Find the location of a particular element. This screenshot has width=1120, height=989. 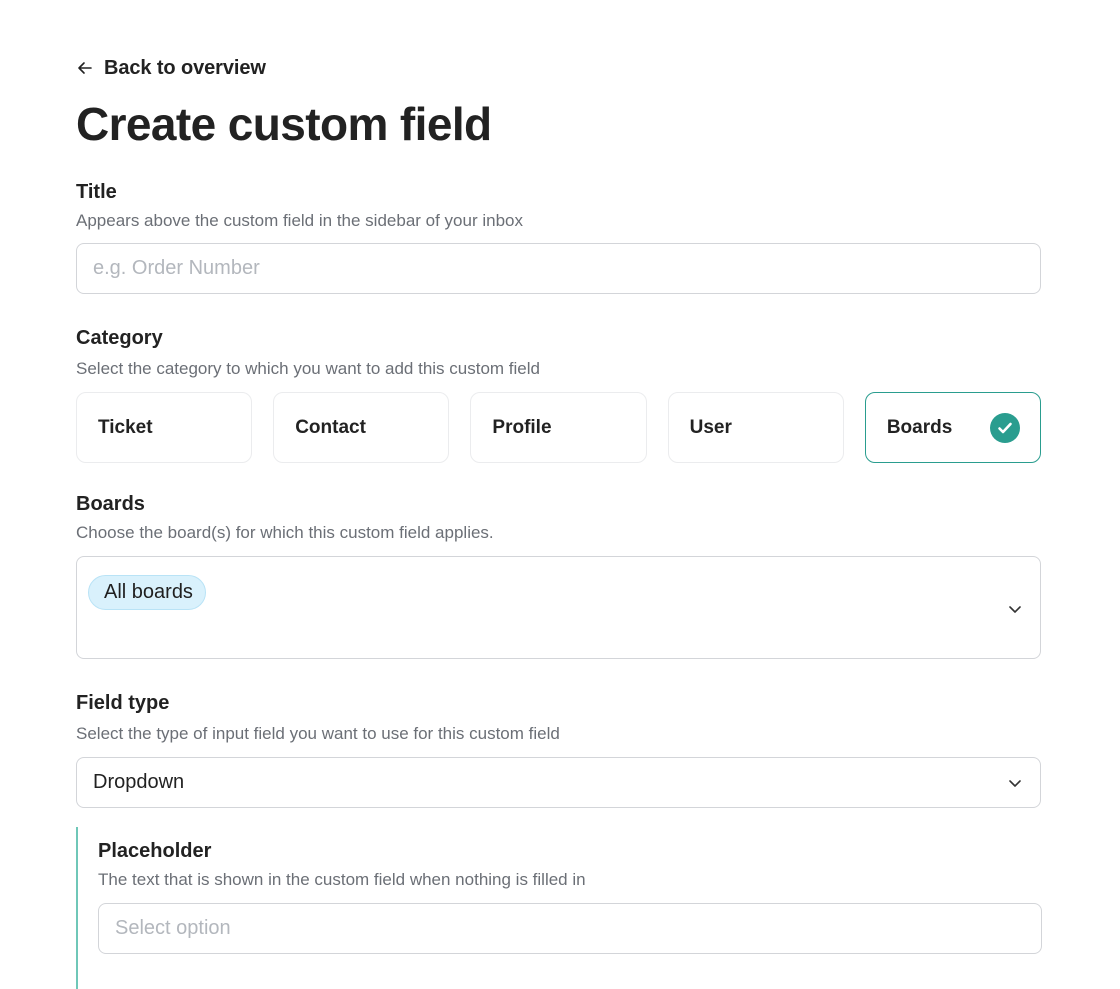

category-options: Ticket Contact Profile User Boards is located at coordinates (559, 427).